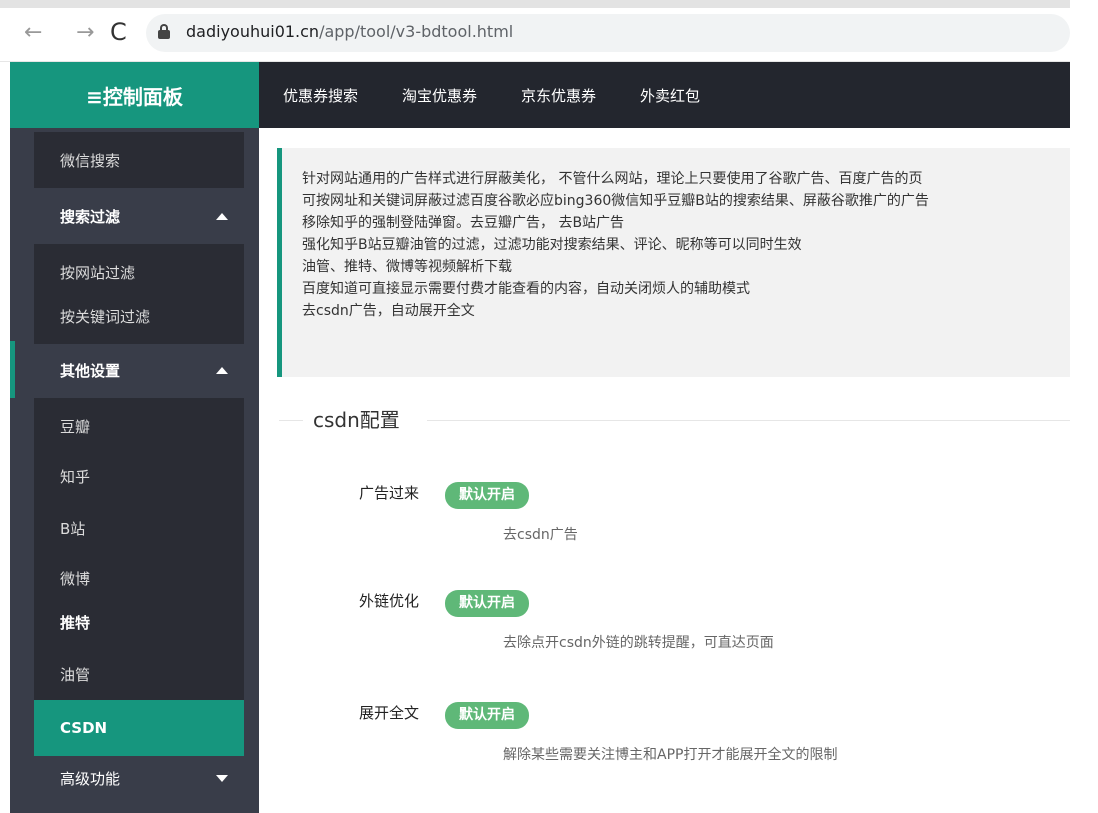 The height and width of the screenshot is (813, 1098). Describe the element at coordinates (1084, 406) in the screenshot. I see `page-edge` at that location.